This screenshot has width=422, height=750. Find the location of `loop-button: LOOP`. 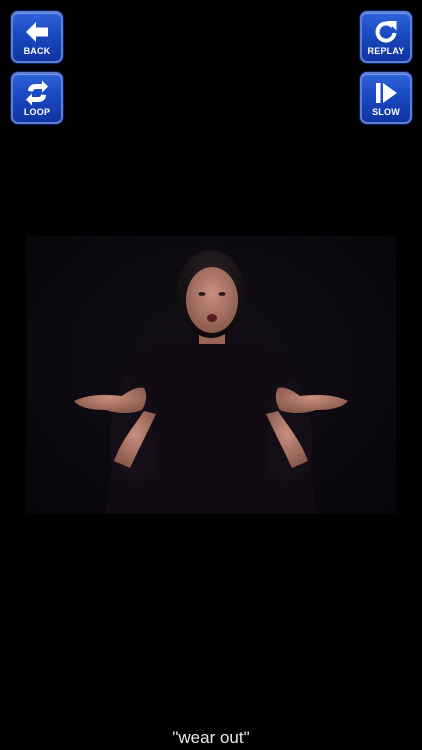

loop-button: LOOP is located at coordinates (37, 98).